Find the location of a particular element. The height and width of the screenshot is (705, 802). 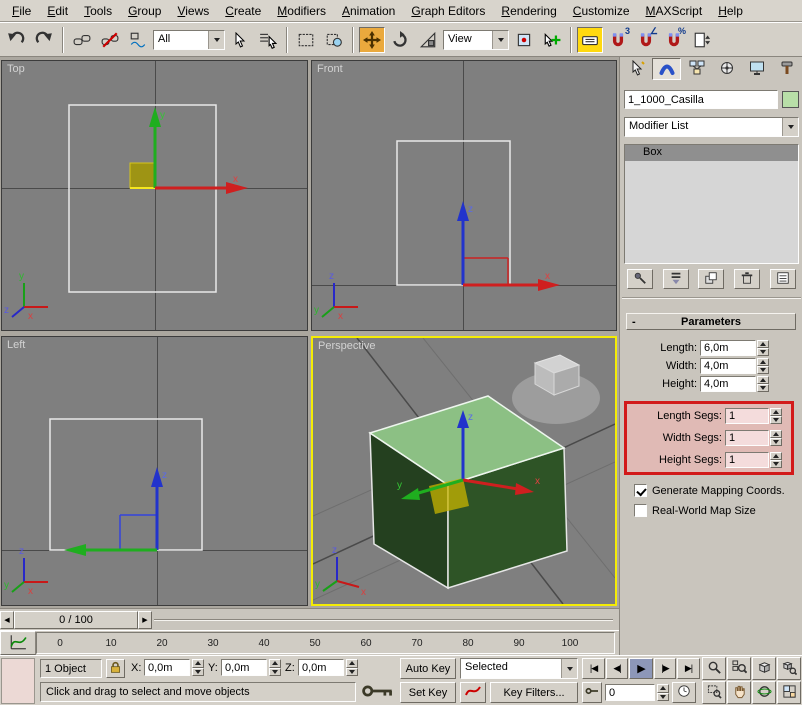

keyboard-shortcut-override-button is located at coordinates (590, 39).